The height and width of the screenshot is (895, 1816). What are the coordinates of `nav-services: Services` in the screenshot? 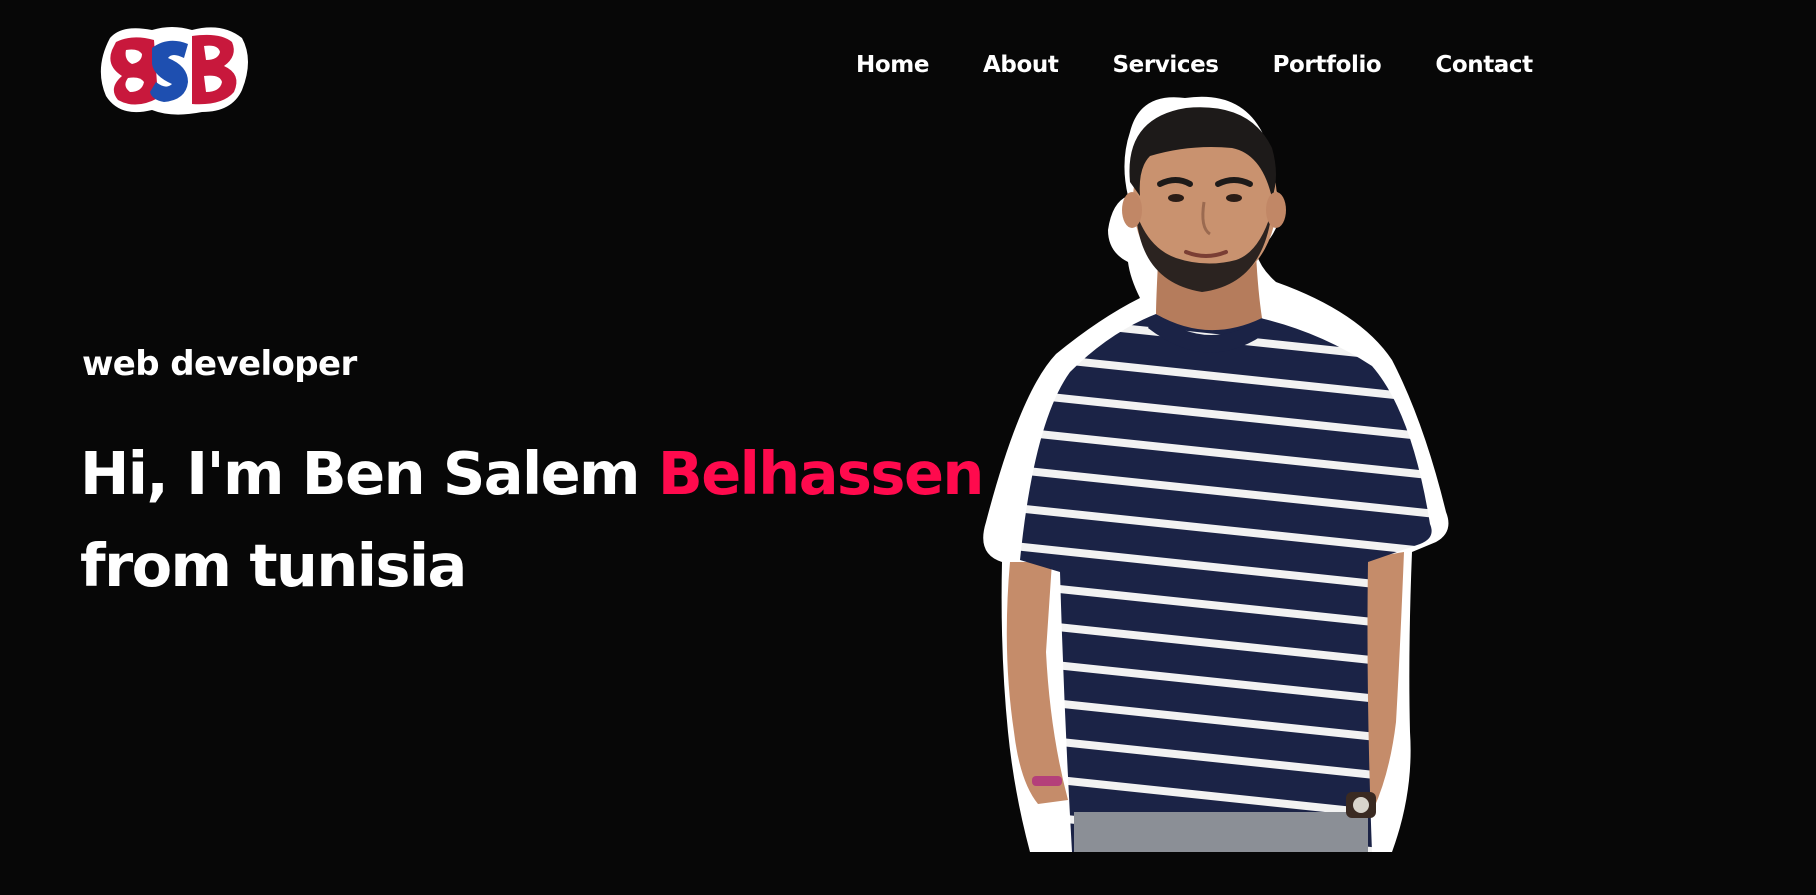 It's located at (1165, 65).